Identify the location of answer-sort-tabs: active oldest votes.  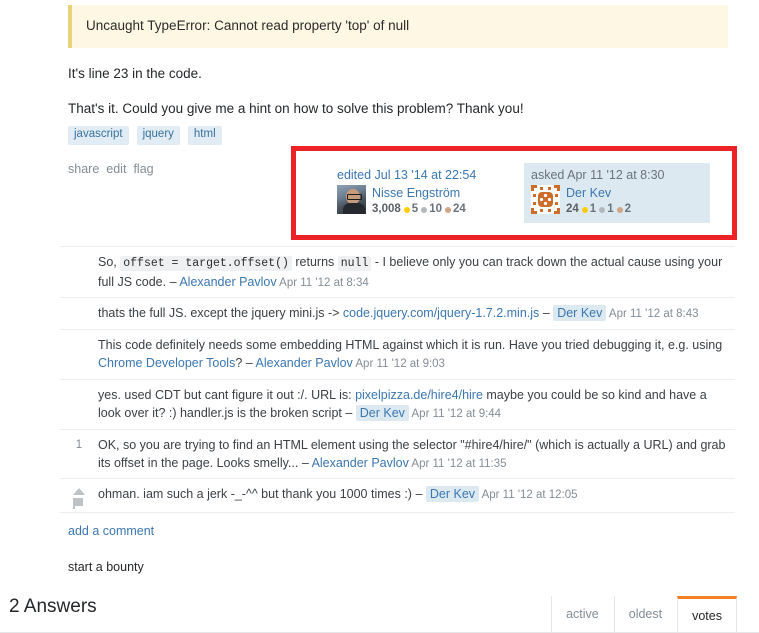
(644, 614).